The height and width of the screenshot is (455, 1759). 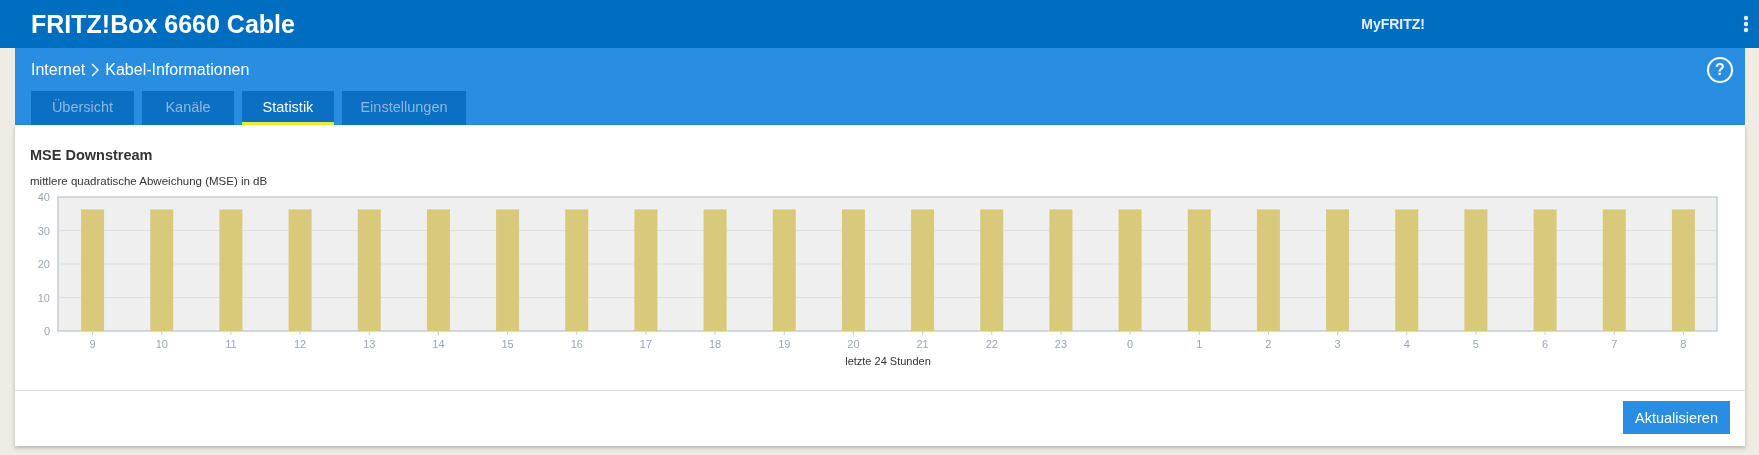 What do you see at coordinates (43, 230) in the screenshot?
I see `y-tick-label: 30` at bounding box center [43, 230].